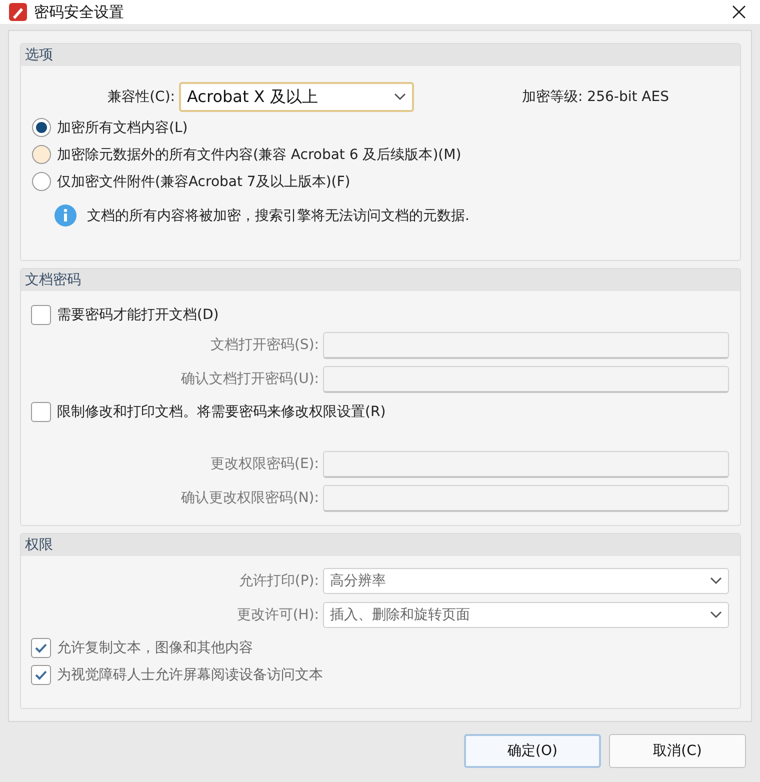  Describe the element at coordinates (595, 97) in the screenshot. I see `encryption-level: 加密等级: 256-bit AES` at that location.